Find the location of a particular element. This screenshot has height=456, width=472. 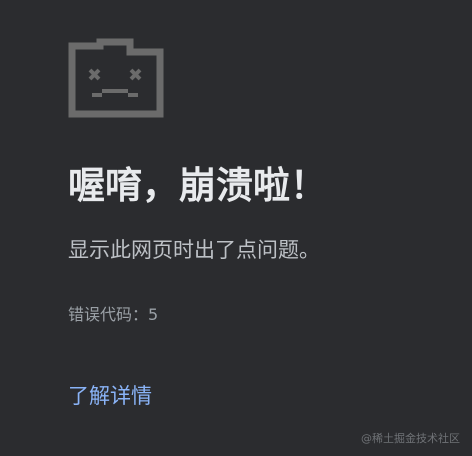

sad-tab-icon is located at coordinates (116, 78).